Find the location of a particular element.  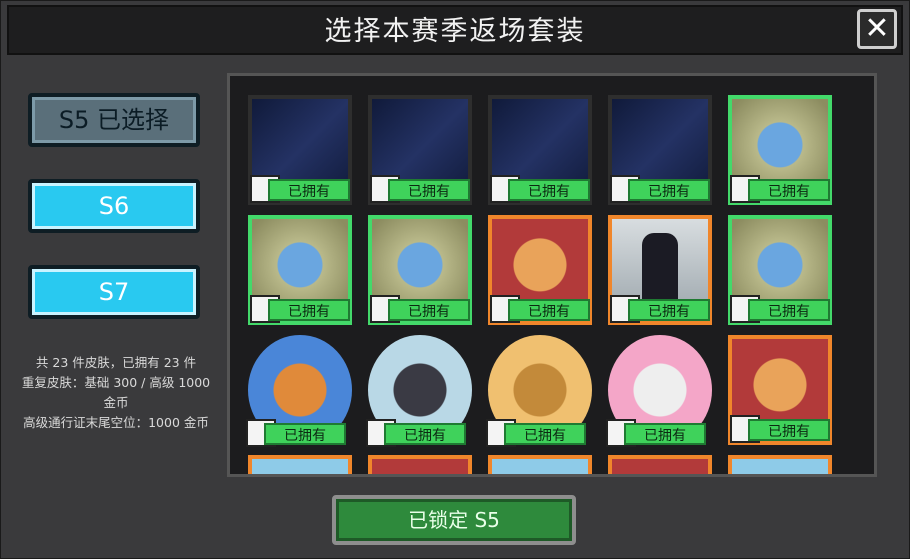

season-button-s6: S6 is located at coordinates (114, 206).